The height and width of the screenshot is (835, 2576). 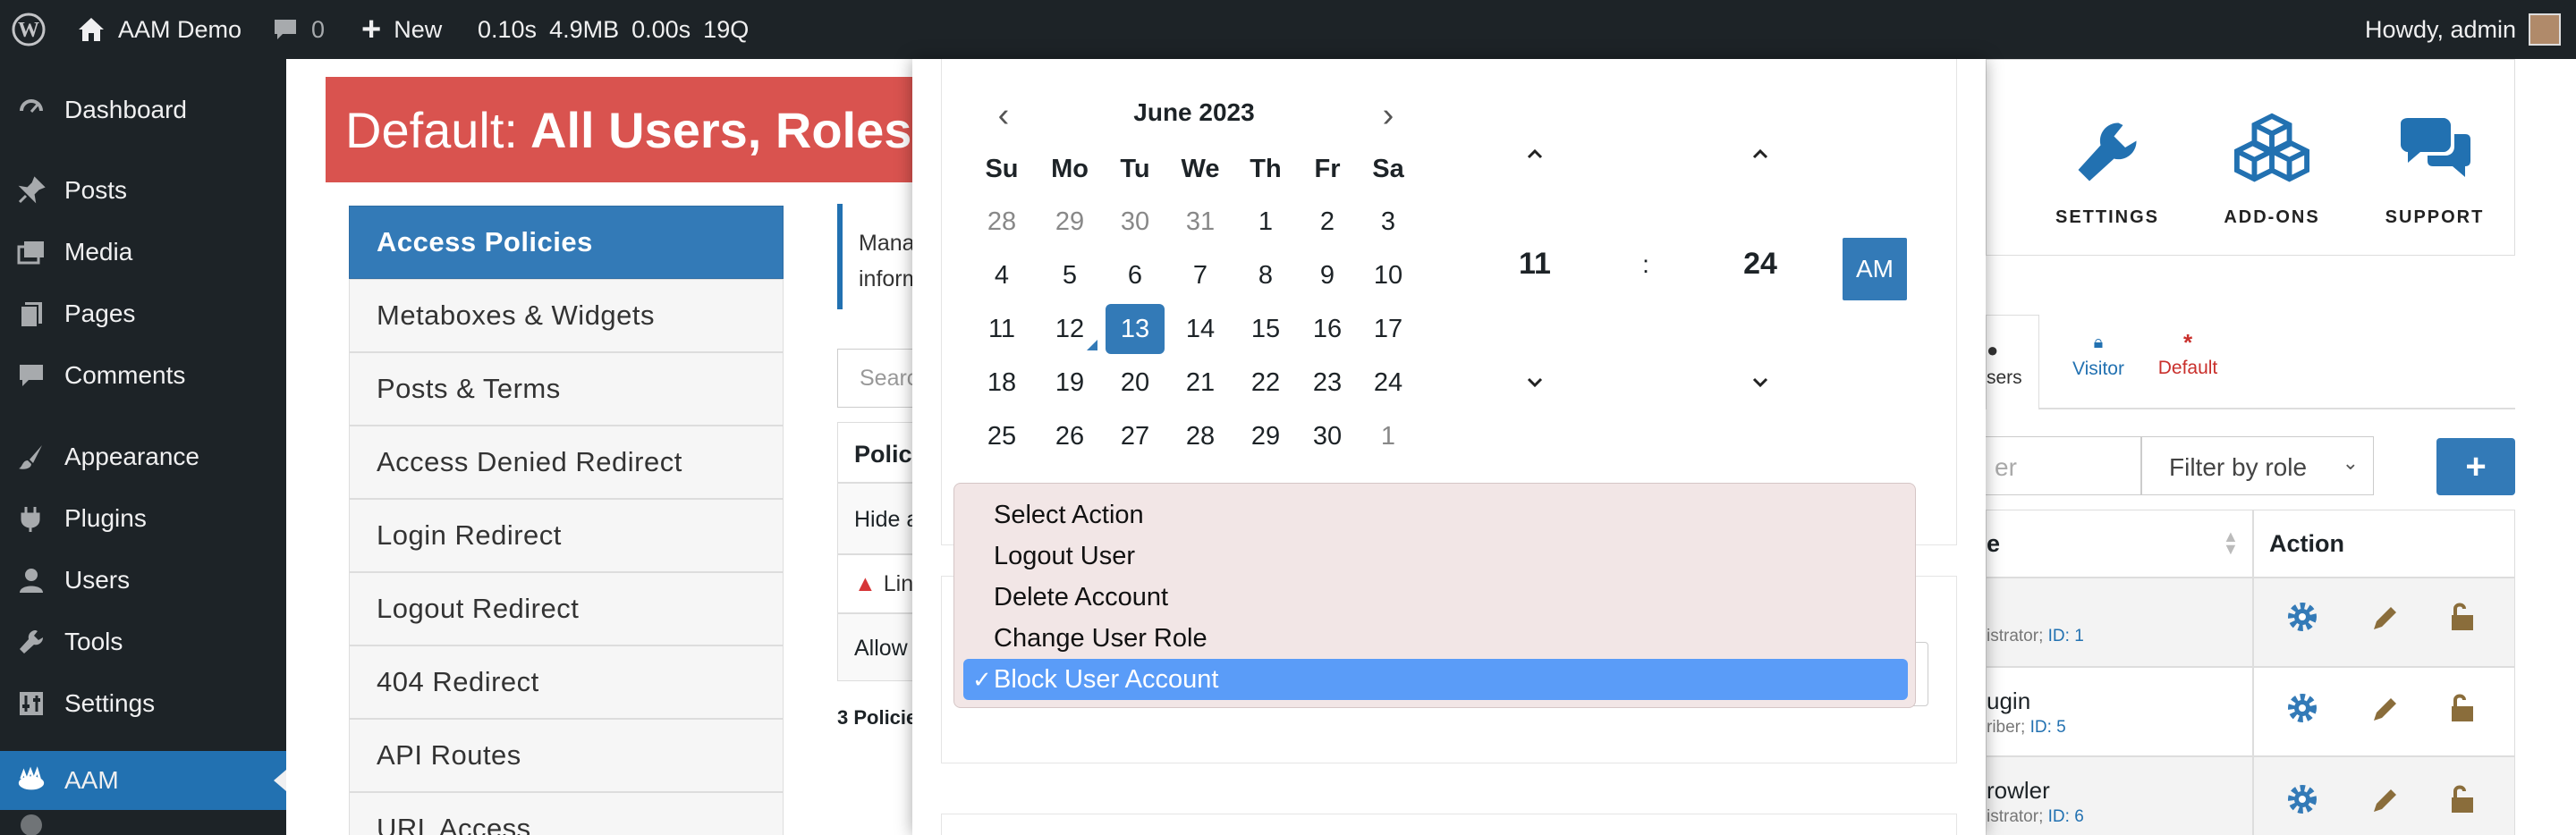 I want to click on menu-item-media: Media, so click(x=143, y=252).